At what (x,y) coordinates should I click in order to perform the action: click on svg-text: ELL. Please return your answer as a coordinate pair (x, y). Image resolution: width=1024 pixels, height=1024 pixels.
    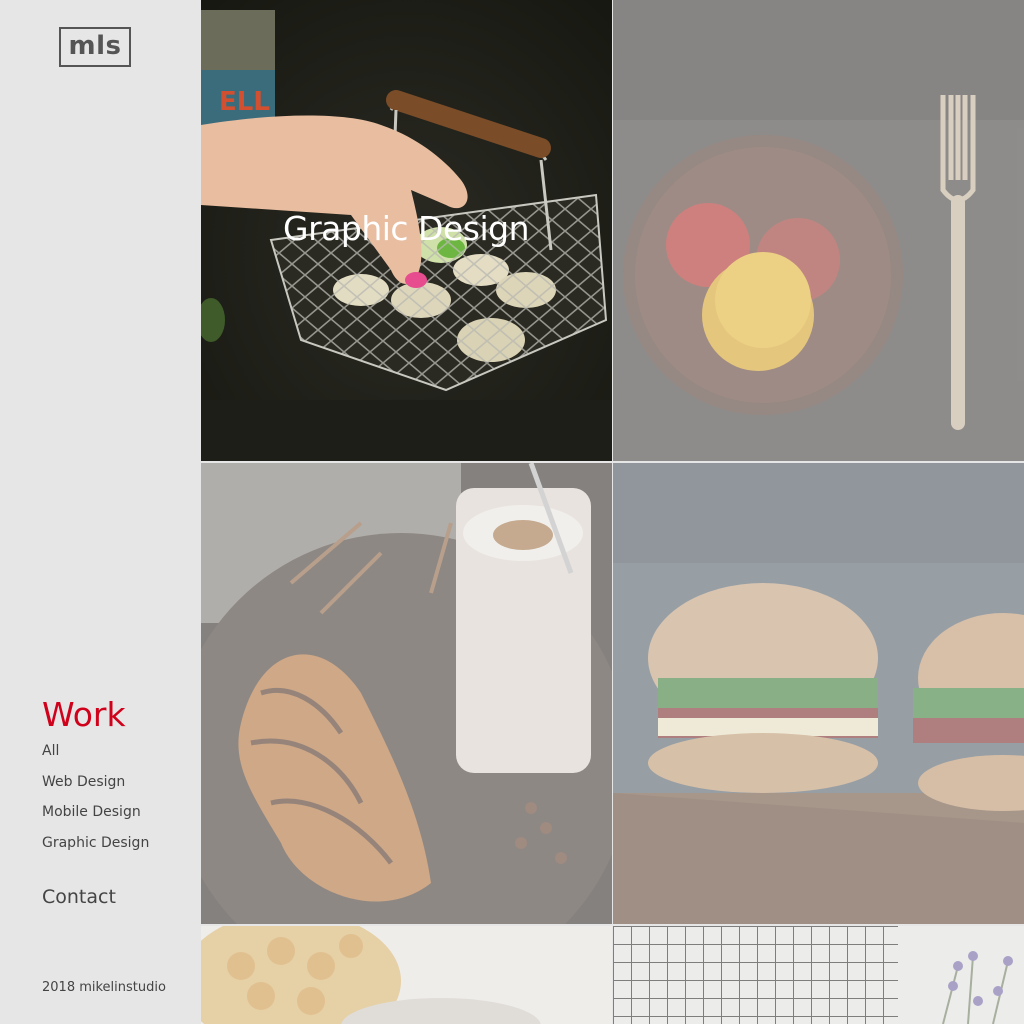
    Looking at the image, I should click on (244, 102).